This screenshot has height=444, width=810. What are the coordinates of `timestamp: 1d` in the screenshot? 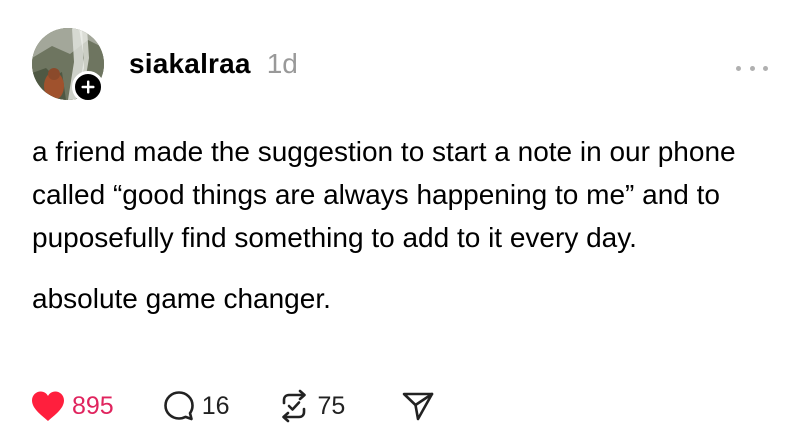 It's located at (282, 63).